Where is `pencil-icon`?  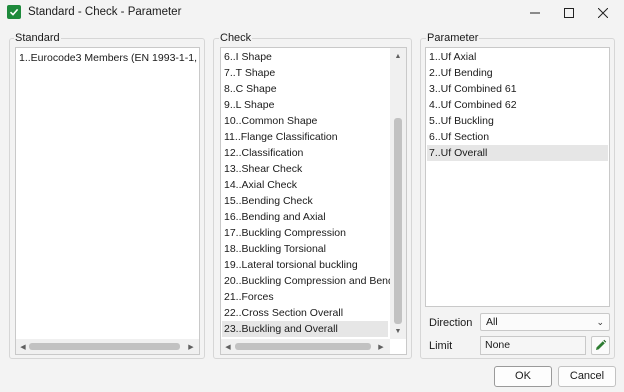 pencil-icon is located at coordinates (601, 344).